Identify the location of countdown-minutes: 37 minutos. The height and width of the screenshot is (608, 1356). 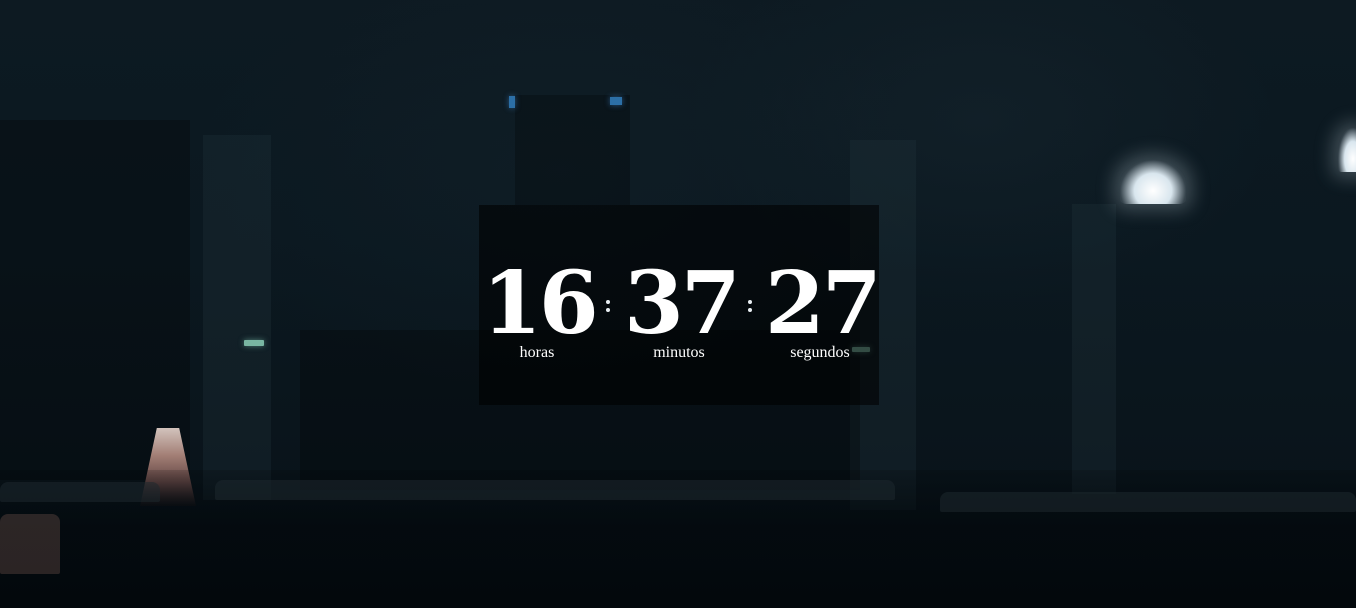
(682, 307).